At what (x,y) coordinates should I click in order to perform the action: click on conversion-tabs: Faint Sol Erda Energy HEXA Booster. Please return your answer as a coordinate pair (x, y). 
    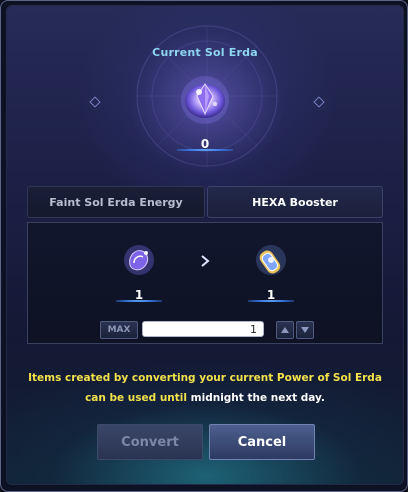
    Looking at the image, I should click on (205, 202).